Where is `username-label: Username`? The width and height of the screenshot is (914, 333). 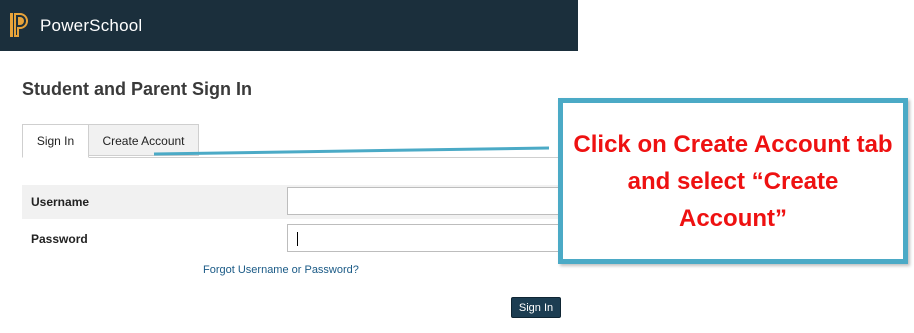
username-label: Username is located at coordinates (60, 202).